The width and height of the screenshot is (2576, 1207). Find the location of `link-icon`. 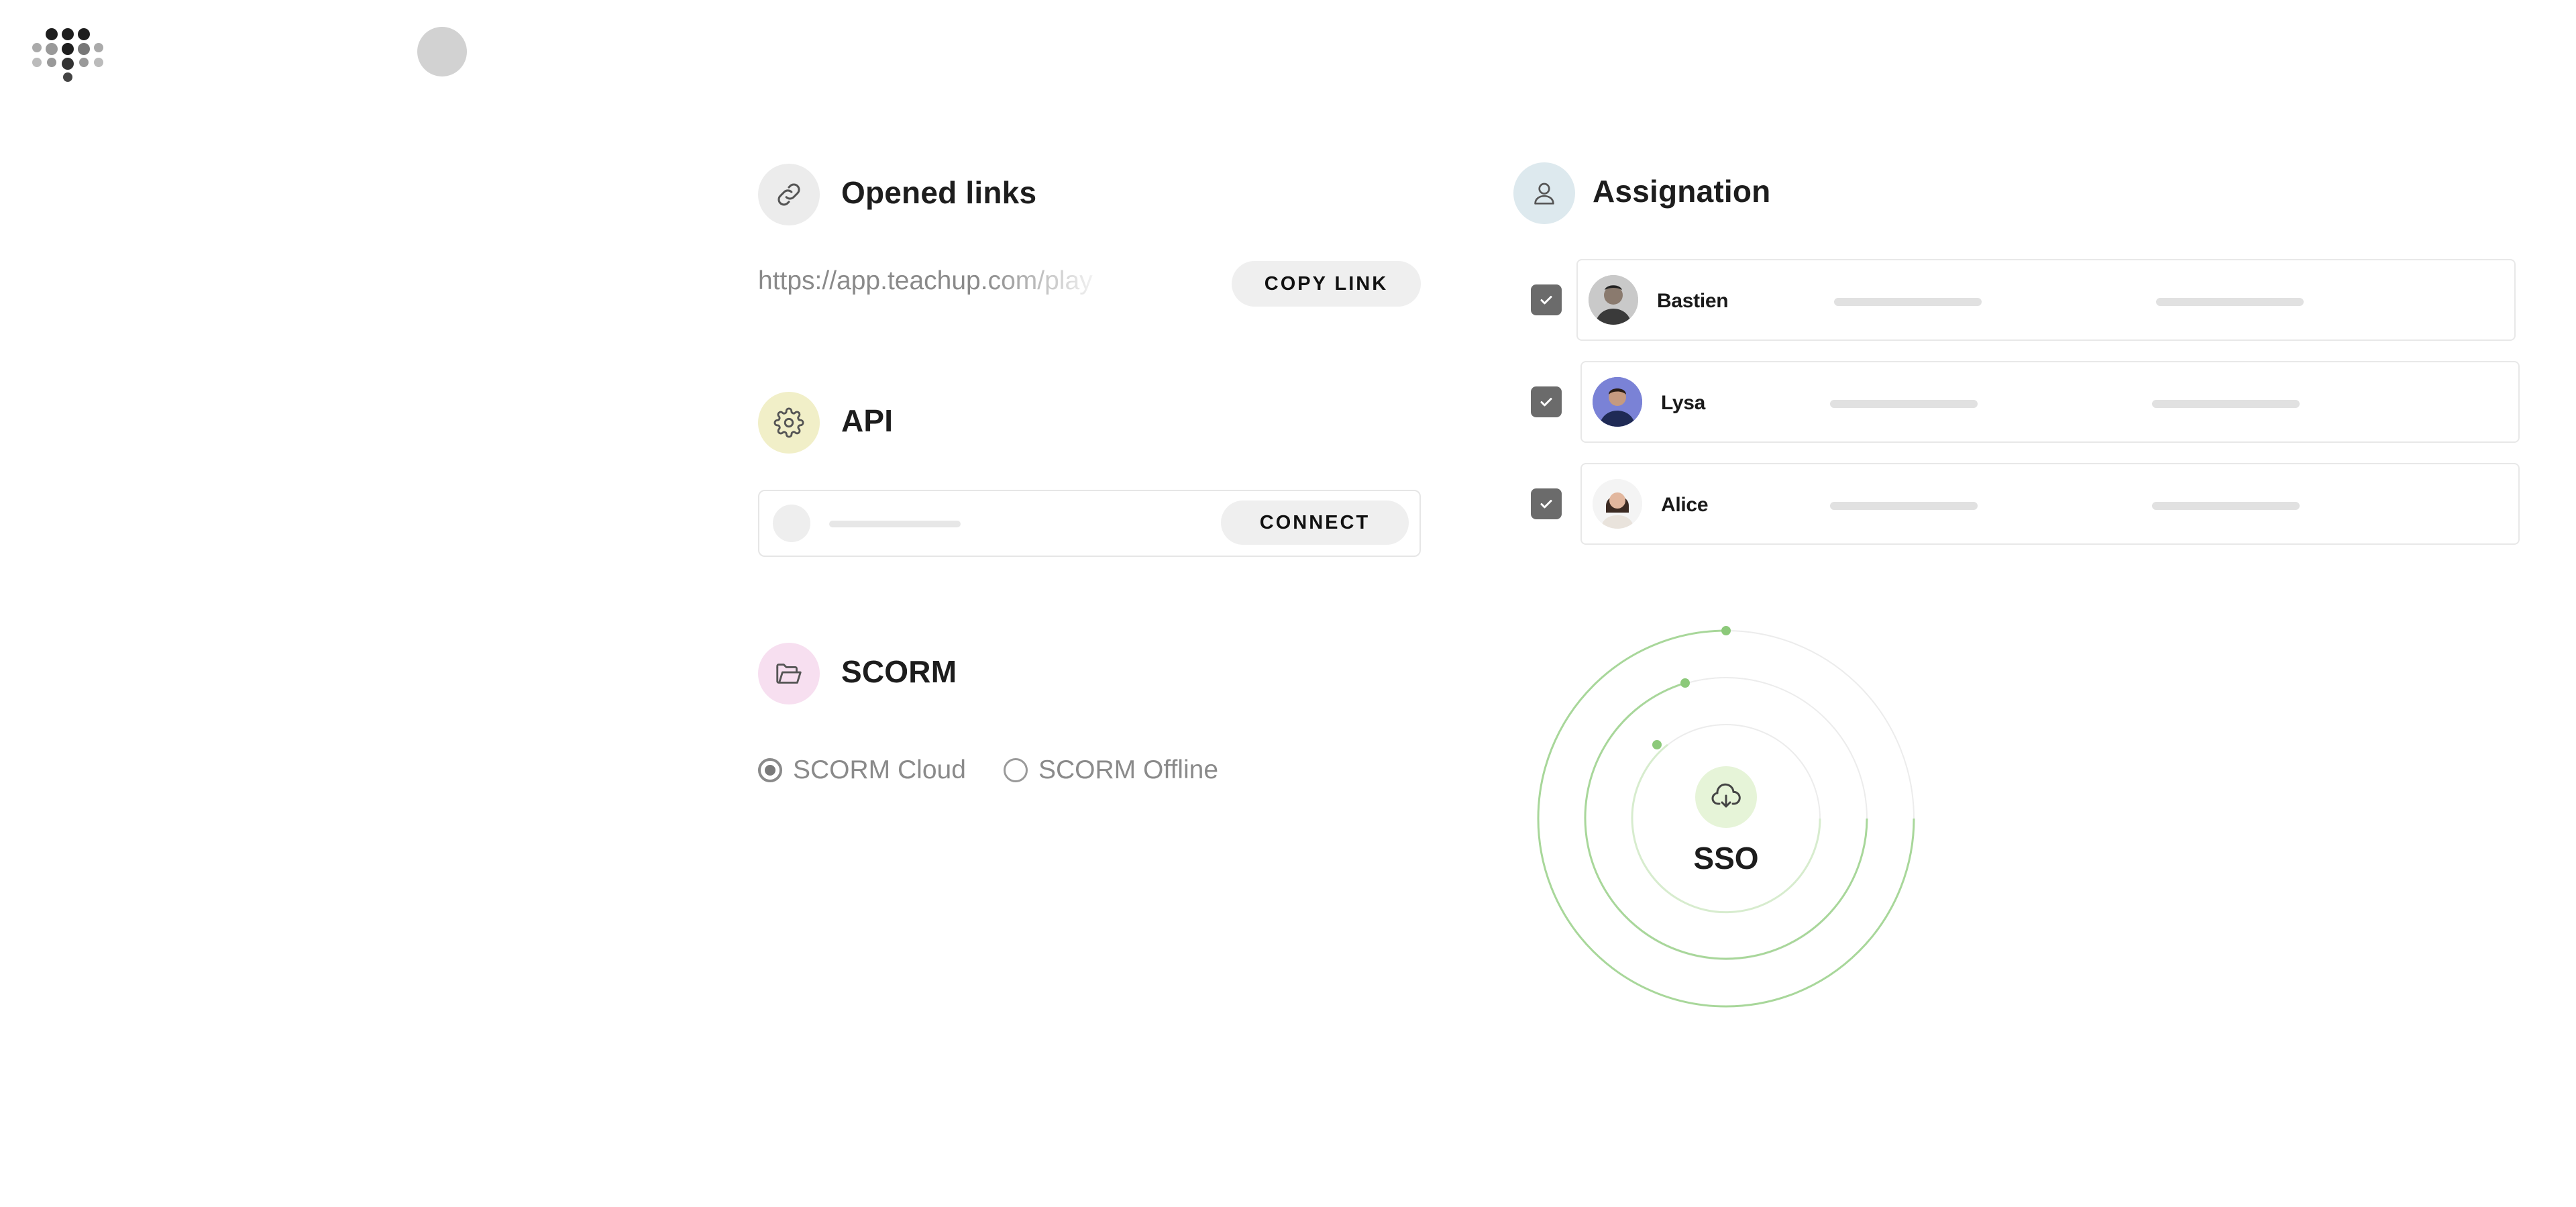

link-icon is located at coordinates (789, 194).